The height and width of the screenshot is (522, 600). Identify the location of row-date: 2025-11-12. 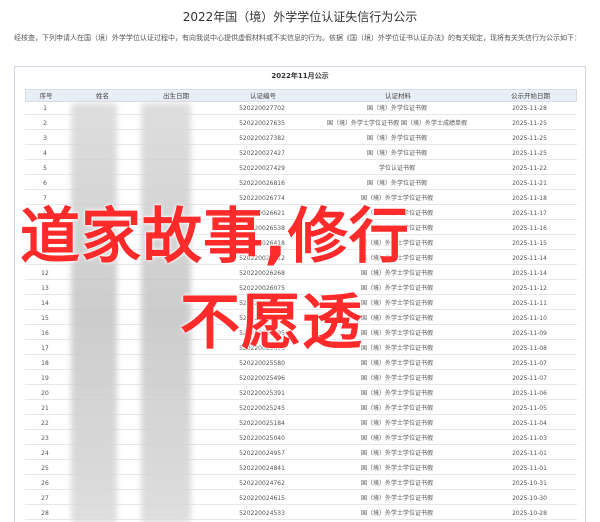
(529, 288).